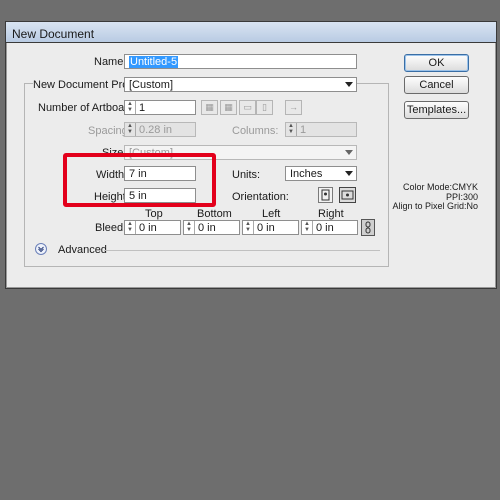 The height and width of the screenshot is (500, 500). I want to click on bleed-top-input: ▲ ▼ 0 in, so click(152, 227).